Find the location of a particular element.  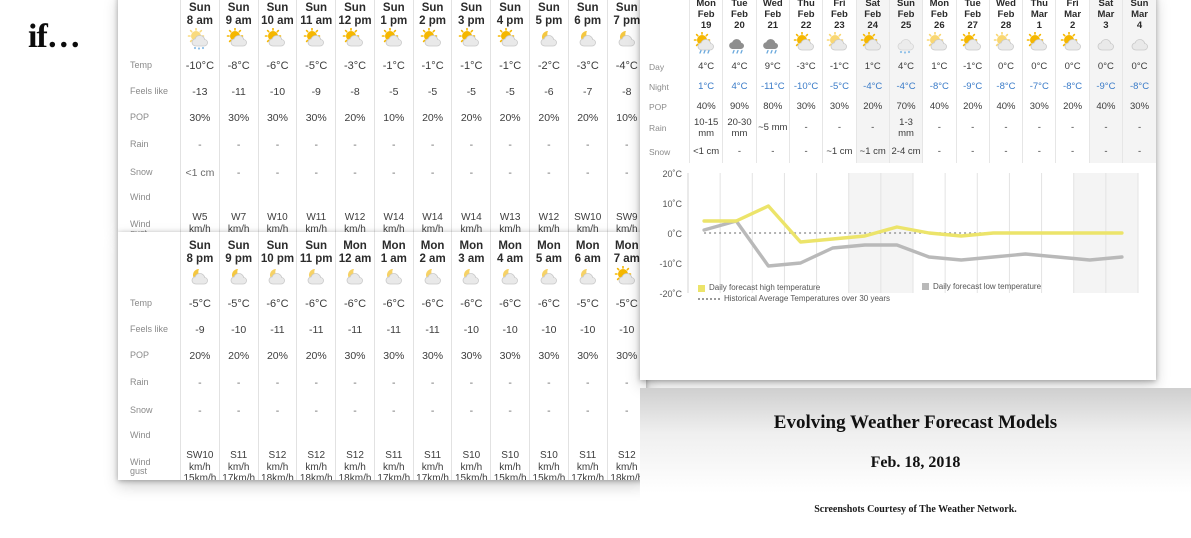

wind-value: S10 km/h is located at coordinates (510, 461).